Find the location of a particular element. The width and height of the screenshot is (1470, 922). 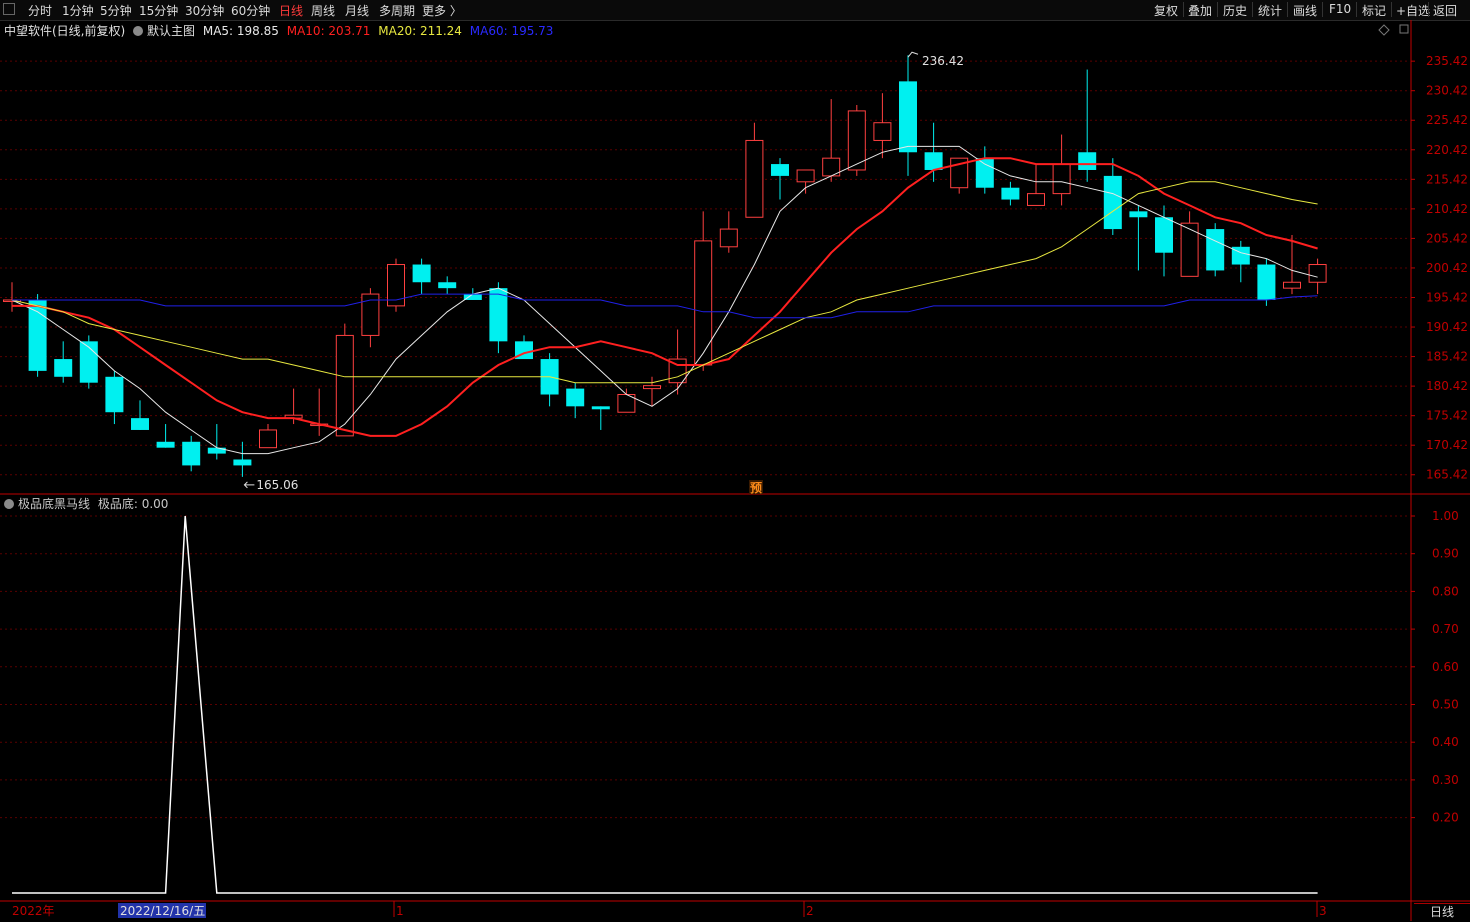

indicator-tick-label: 0.20 is located at coordinates (1445, 818).